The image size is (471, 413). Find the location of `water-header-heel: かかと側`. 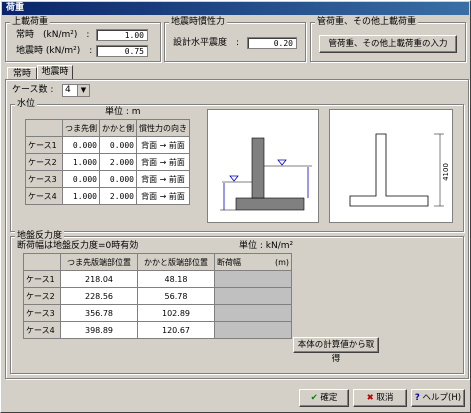

water-header-heel: かかと側 is located at coordinates (118, 128).